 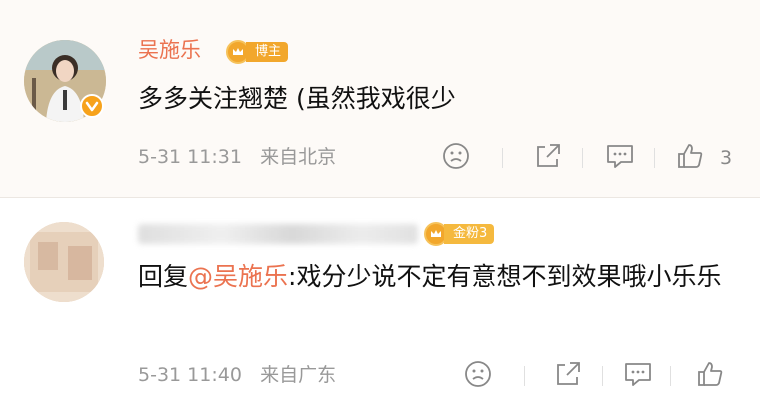 What do you see at coordinates (297, 98) in the screenshot?
I see `comment-text: 多多关注翘楚 (虽然我戏很少` at bounding box center [297, 98].